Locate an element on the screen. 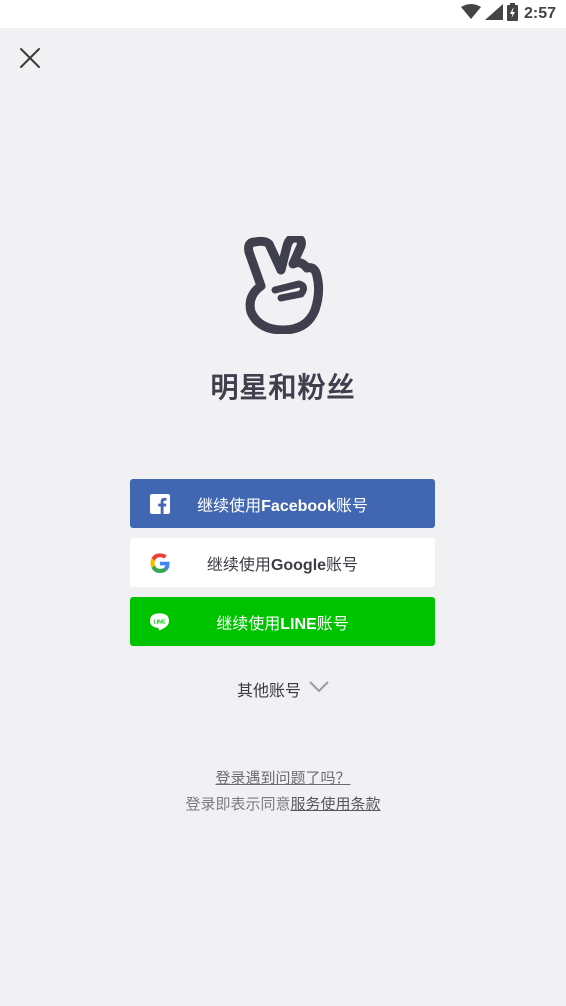 The height and width of the screenshot is (1006, 566). terms-notice: 登录即表示同意服务使用条款 is located at coordinates (283, 803).